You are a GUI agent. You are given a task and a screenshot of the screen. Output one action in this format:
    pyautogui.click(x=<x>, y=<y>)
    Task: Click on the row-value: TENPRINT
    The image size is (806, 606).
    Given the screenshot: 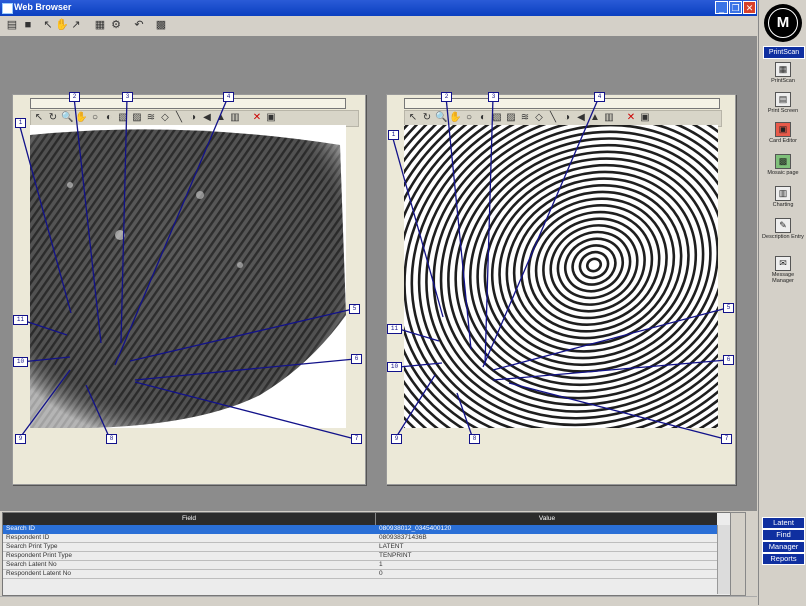 What is the action you would take?
    pyautogui.click(x=395, y=555)
    